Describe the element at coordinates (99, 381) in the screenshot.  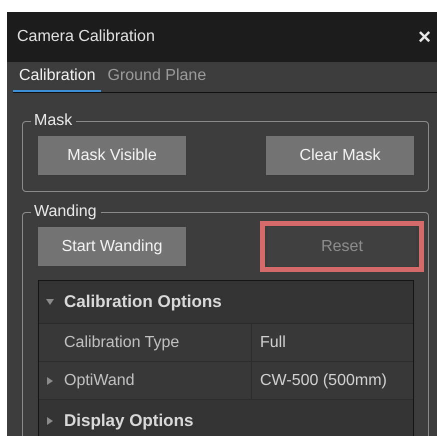
I see `property-name: OptiWand` at that location.